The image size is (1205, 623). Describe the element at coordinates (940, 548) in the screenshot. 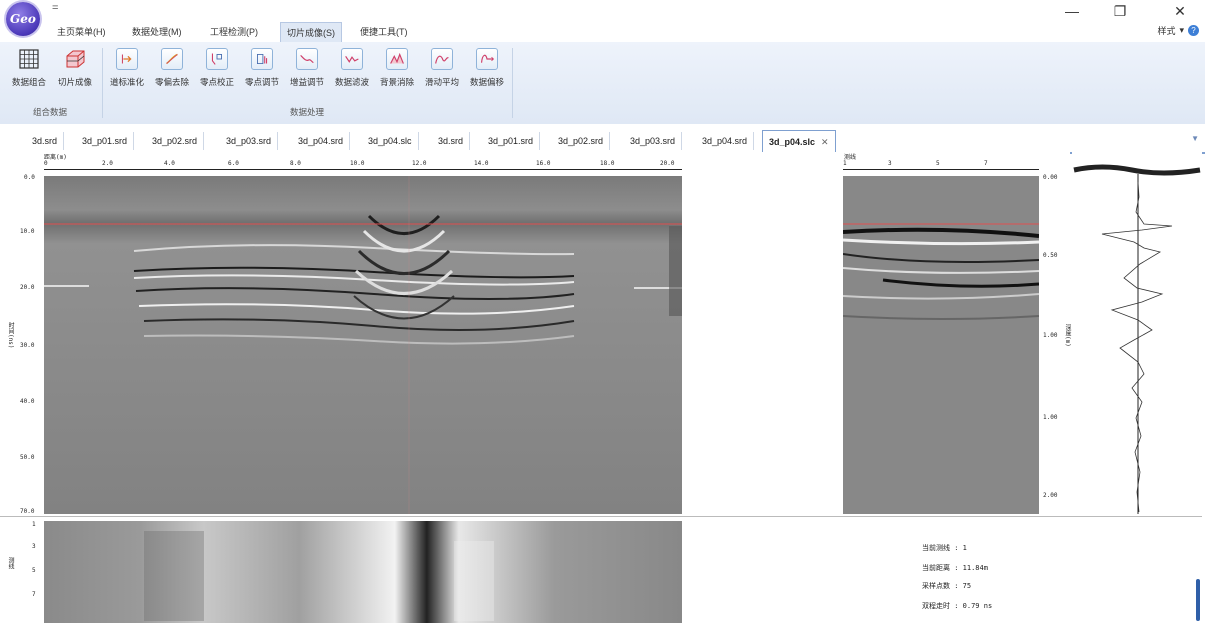

I see `info-line-label: 当前测线 :` at that location.